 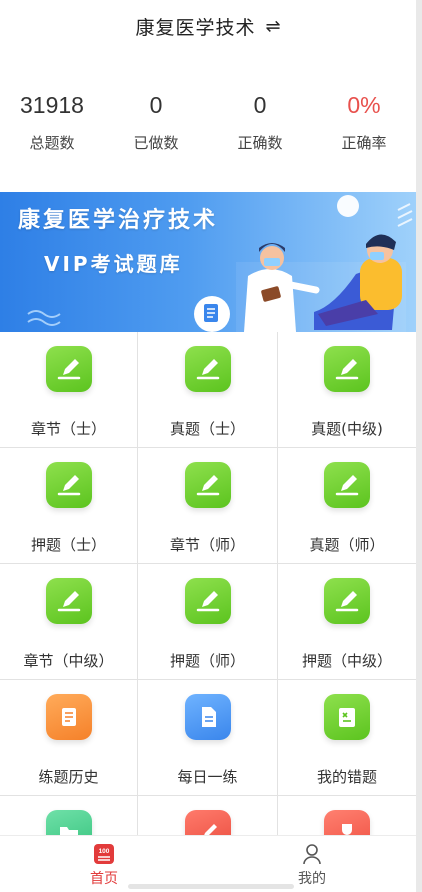 What do you see at coordinates (156, 120) in the screenshot?
I see `stat-done: 0 已做数` at bounding box center [156, 120].